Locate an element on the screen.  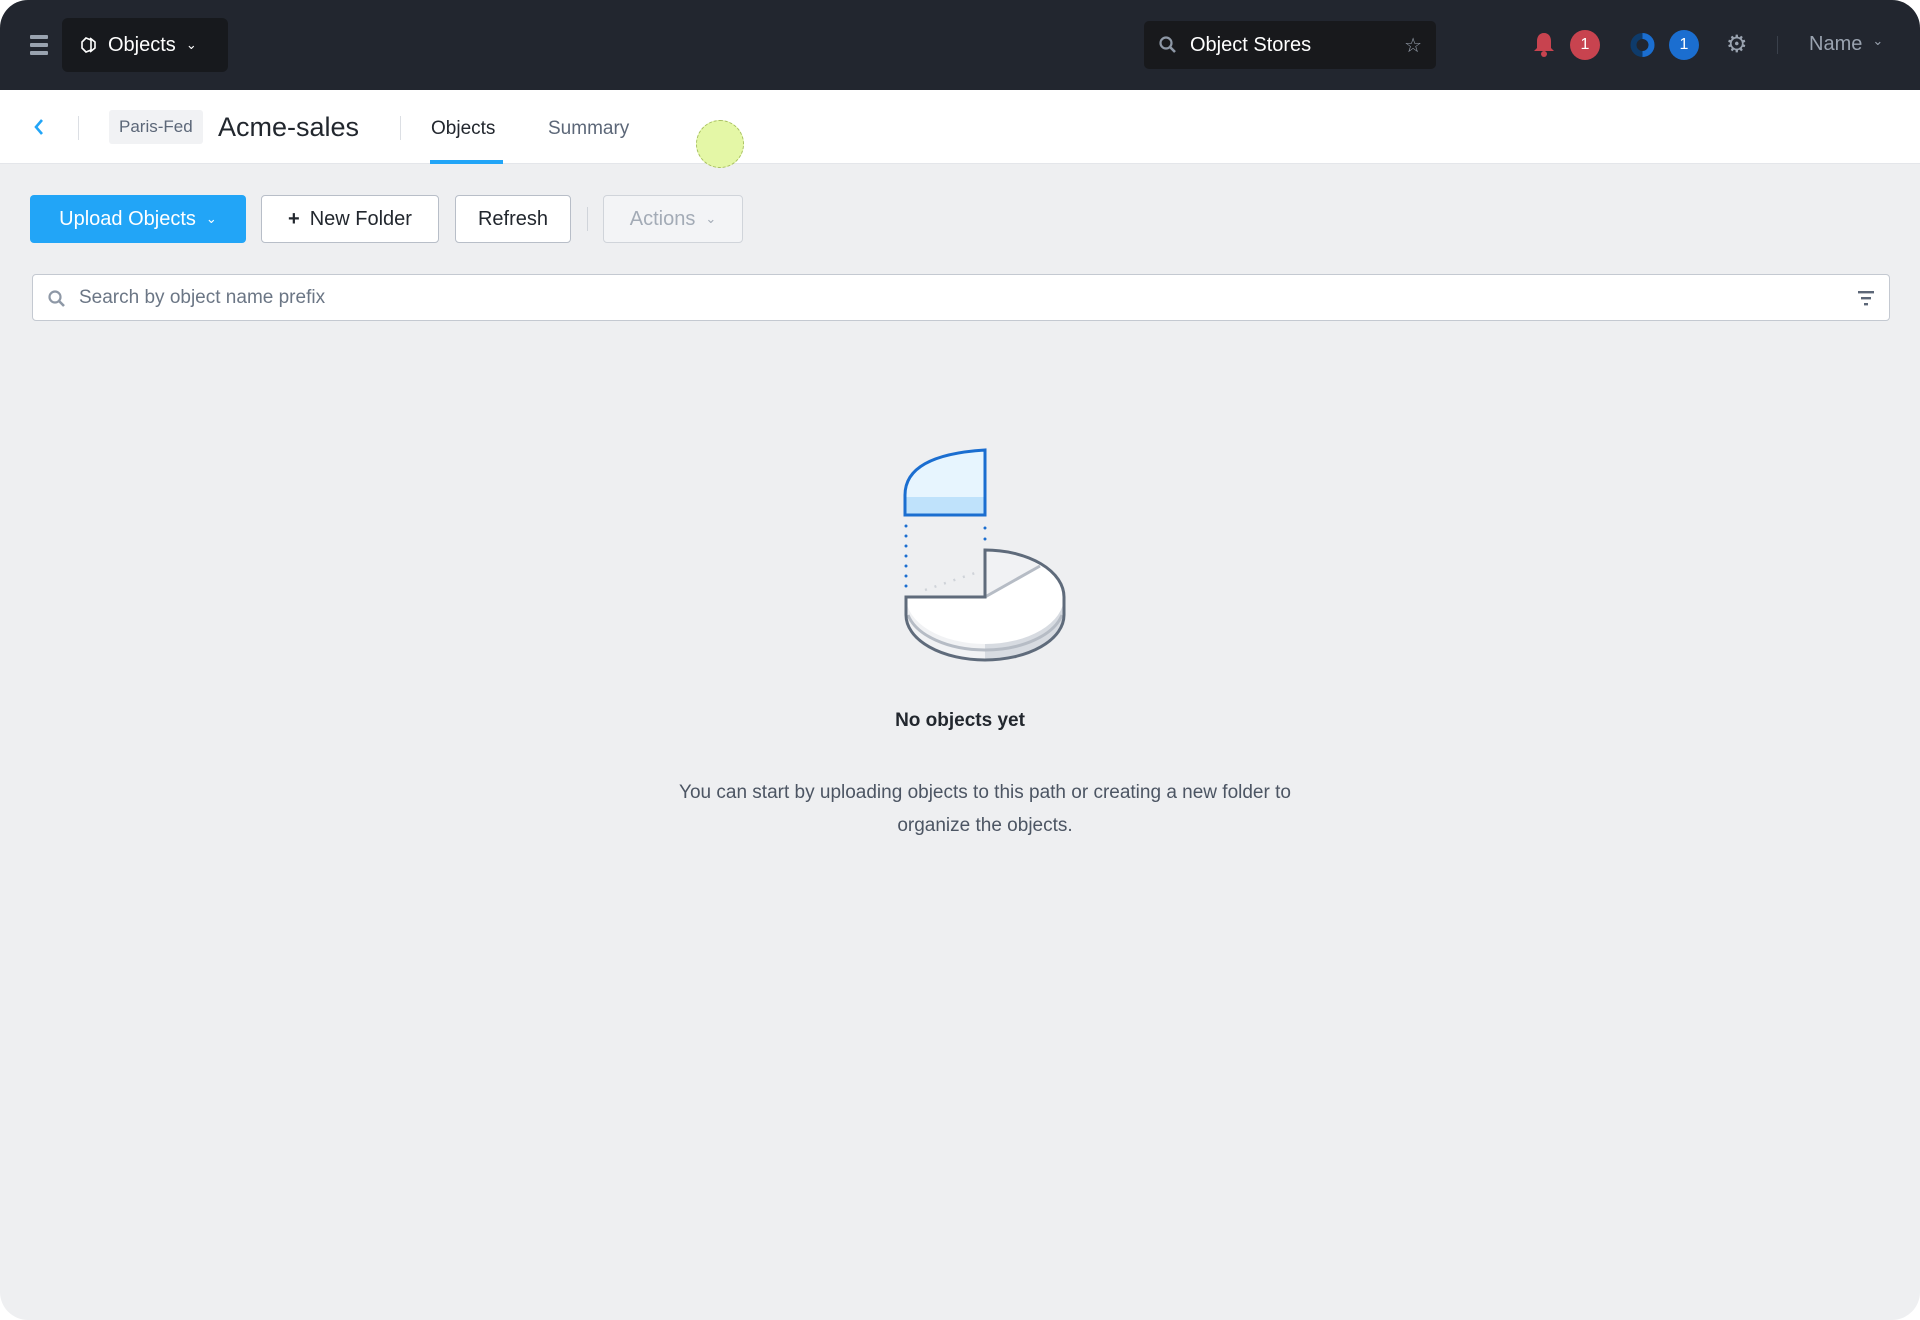
top-nav-bar: Objects ⌄ Object Stores ☆ 1 1 ⚙ Name ⌄ is located at coordinates (960, 45).